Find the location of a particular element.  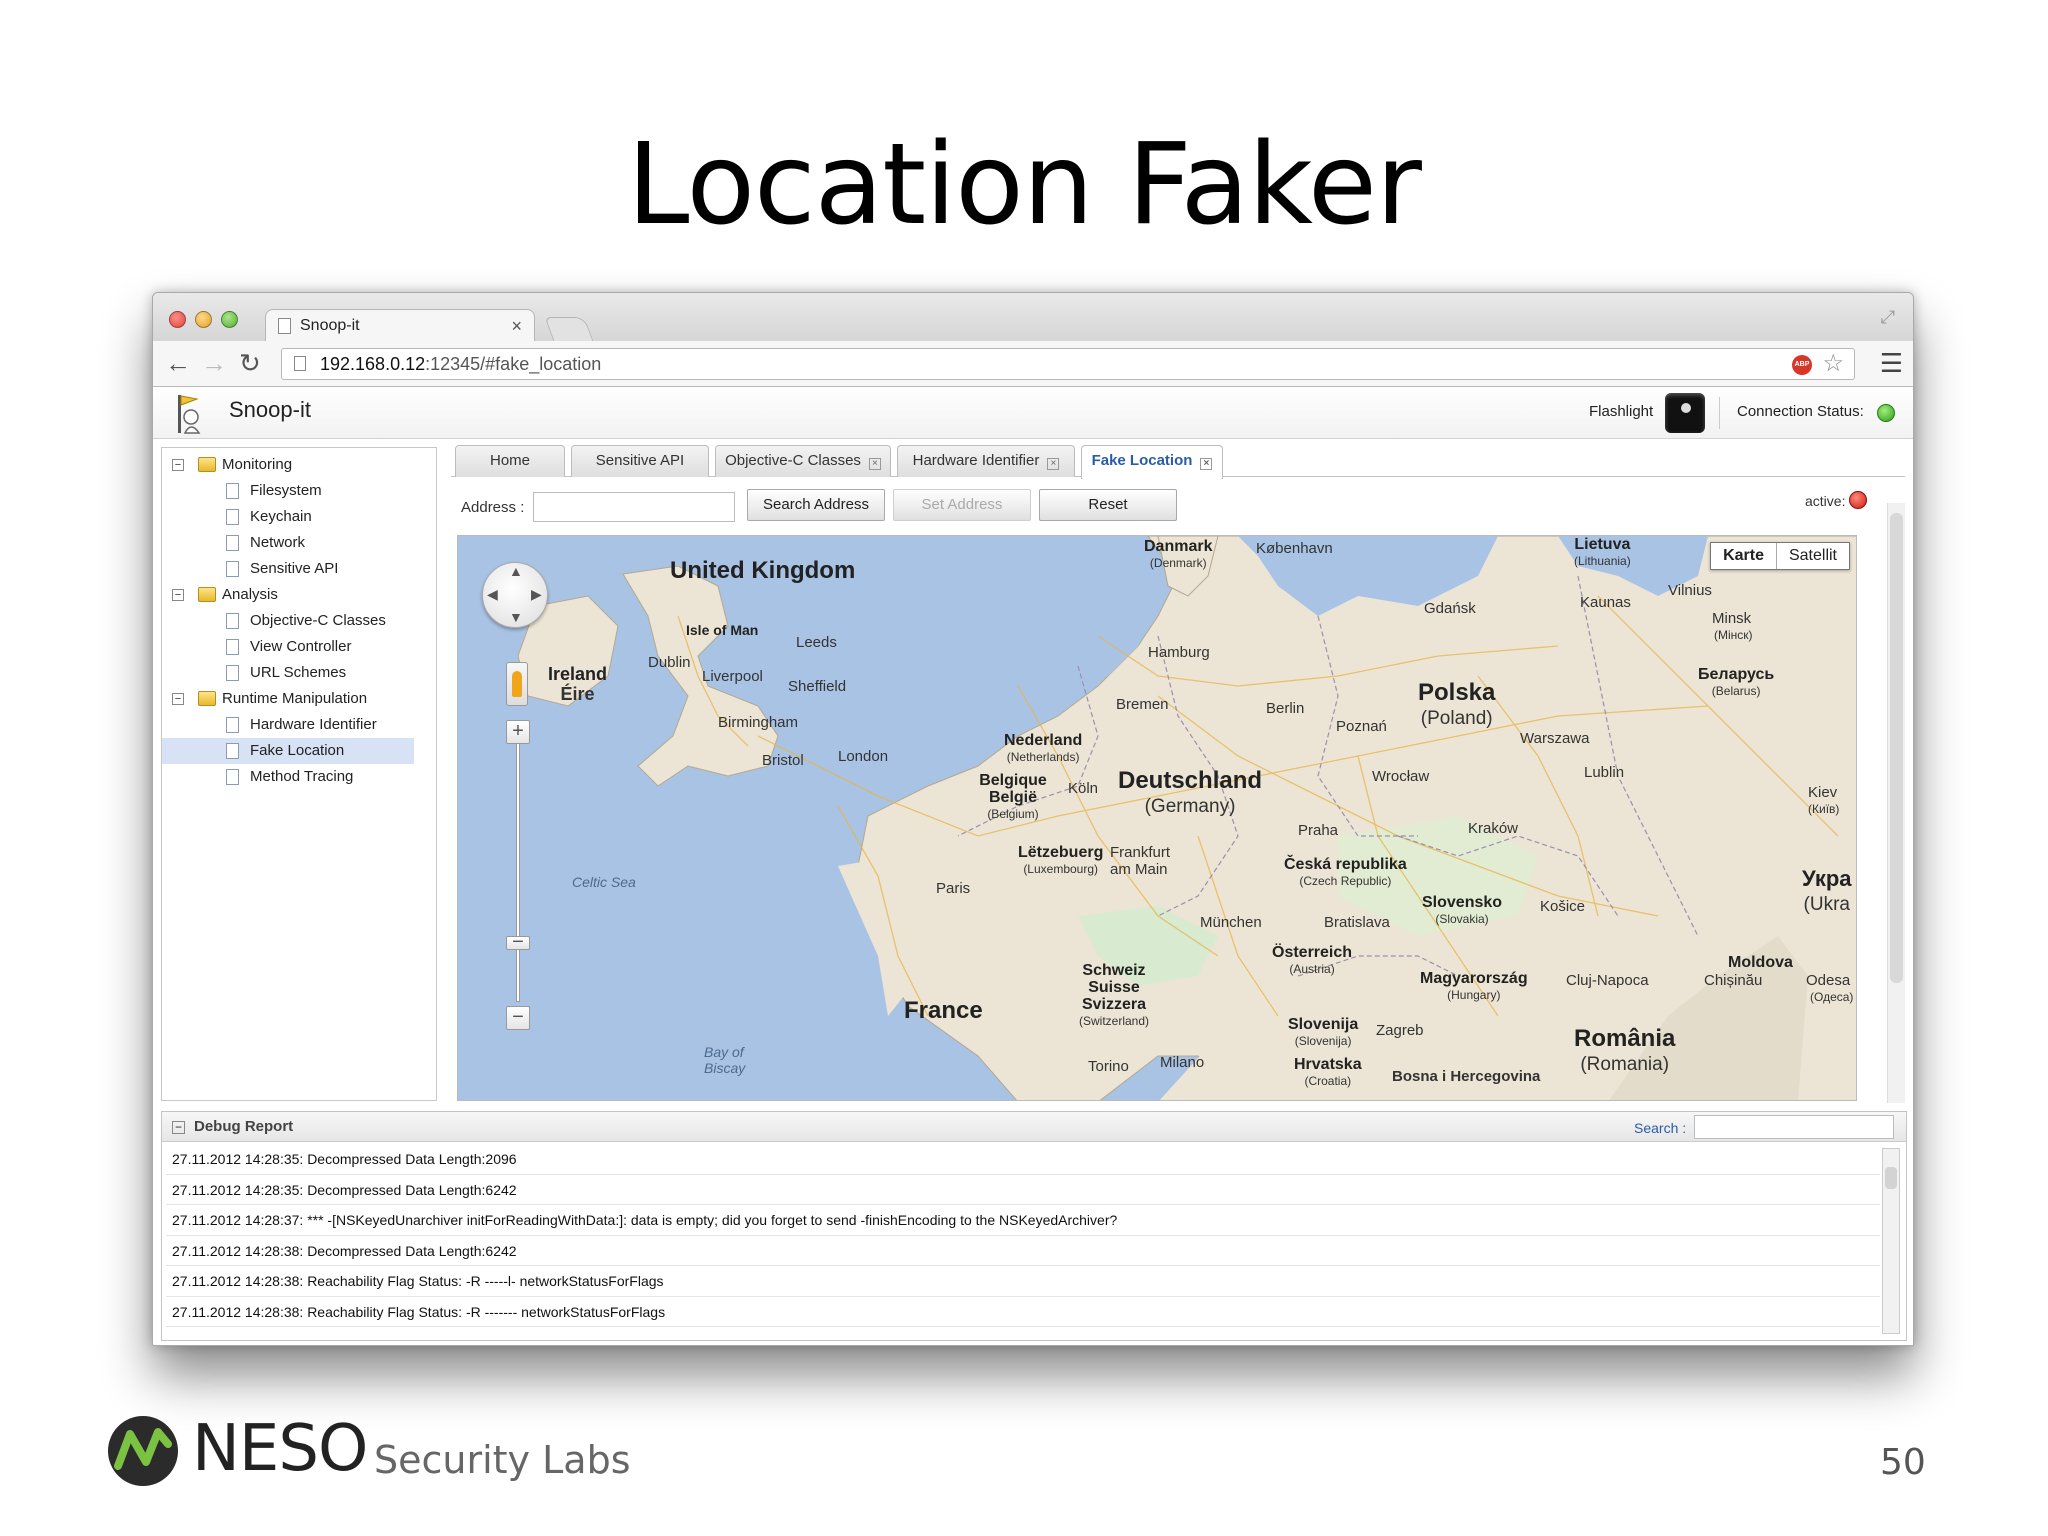

tree-item-label: Sensitive API is located at coordinates (294, 568).